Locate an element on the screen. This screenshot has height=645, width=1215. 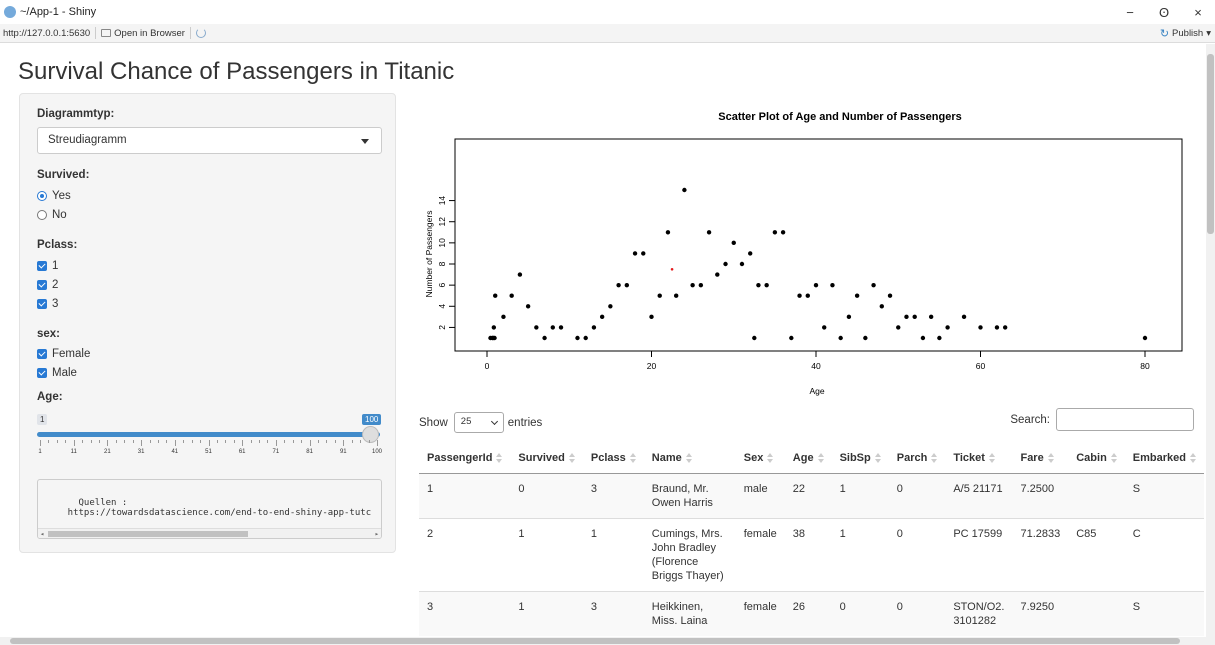
survived-option-no: No is located at coordinates (54, 214).